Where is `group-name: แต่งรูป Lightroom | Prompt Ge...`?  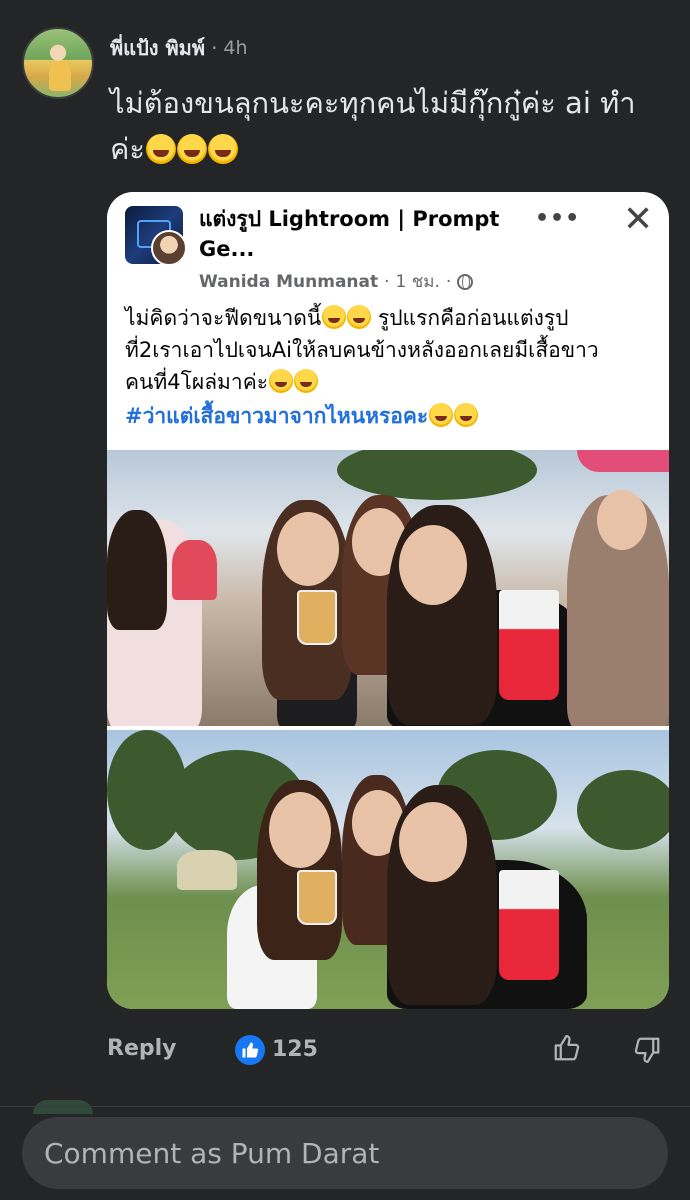
group-name: แต่งรูป Lightroom | Prompt Ge... is located at coordinates (364, 234).